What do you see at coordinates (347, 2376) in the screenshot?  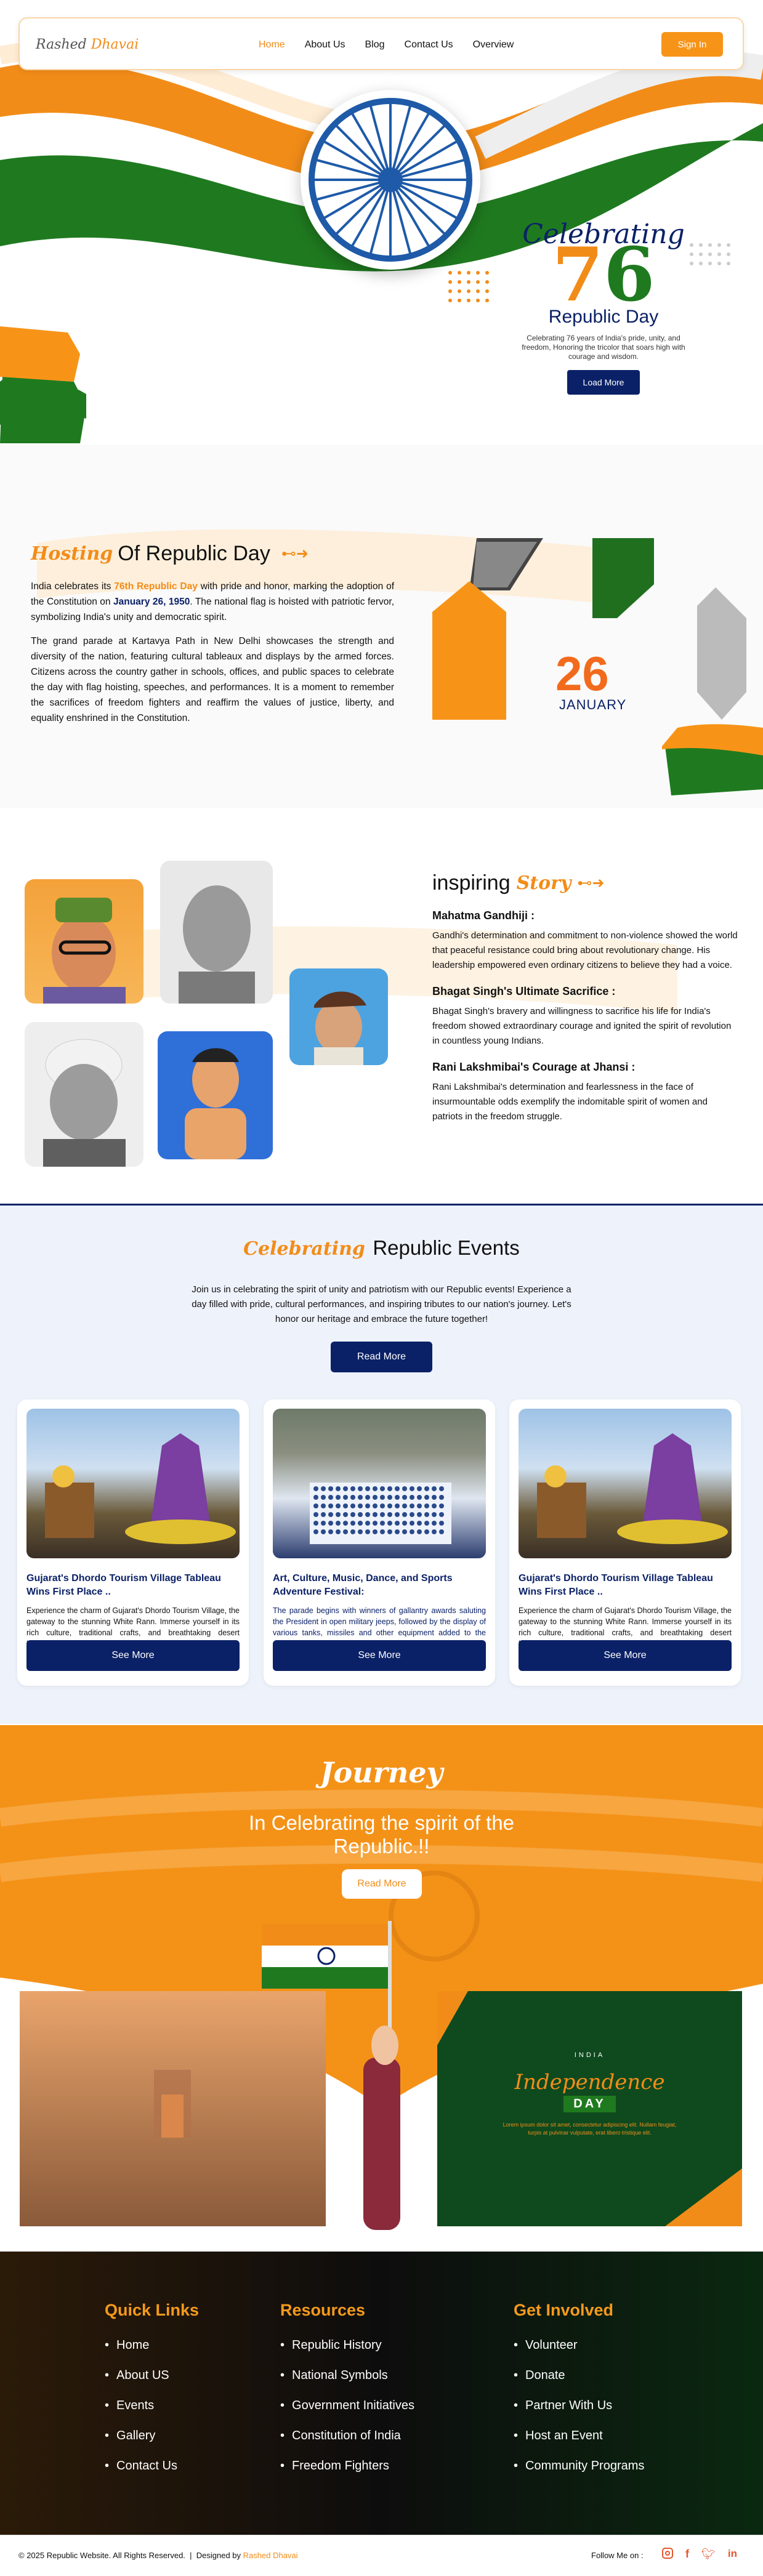 I see `footer-link: National Symbols` at bounding box center [347, 2376].